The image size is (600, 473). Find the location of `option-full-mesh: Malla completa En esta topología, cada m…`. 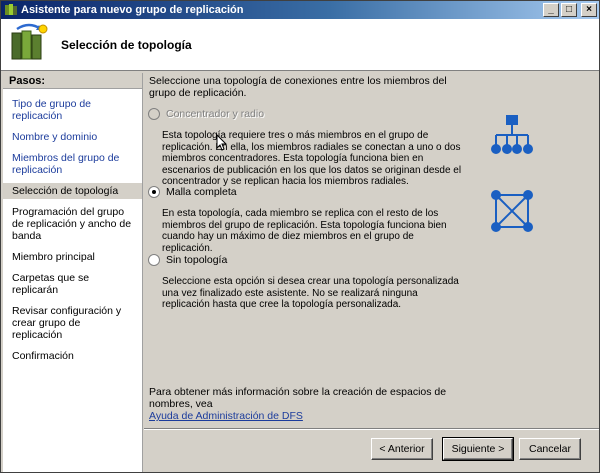

option-full-mesh: Malla completa En esta topología, cada m… is located at coordinates (298, 219).